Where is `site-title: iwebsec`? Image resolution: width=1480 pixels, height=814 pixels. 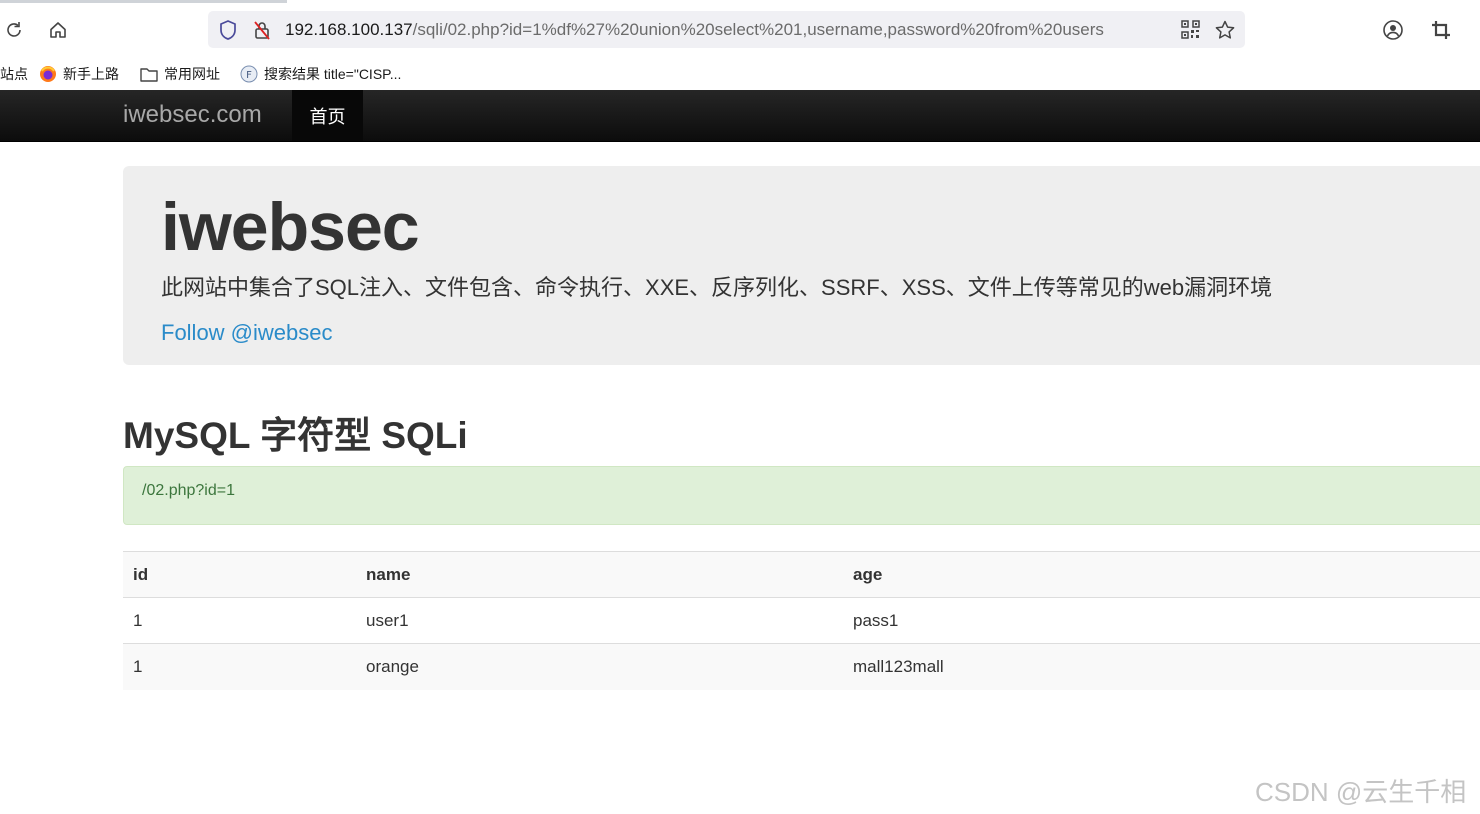 site-title: iwebsec is located at coordinates (290, 227).